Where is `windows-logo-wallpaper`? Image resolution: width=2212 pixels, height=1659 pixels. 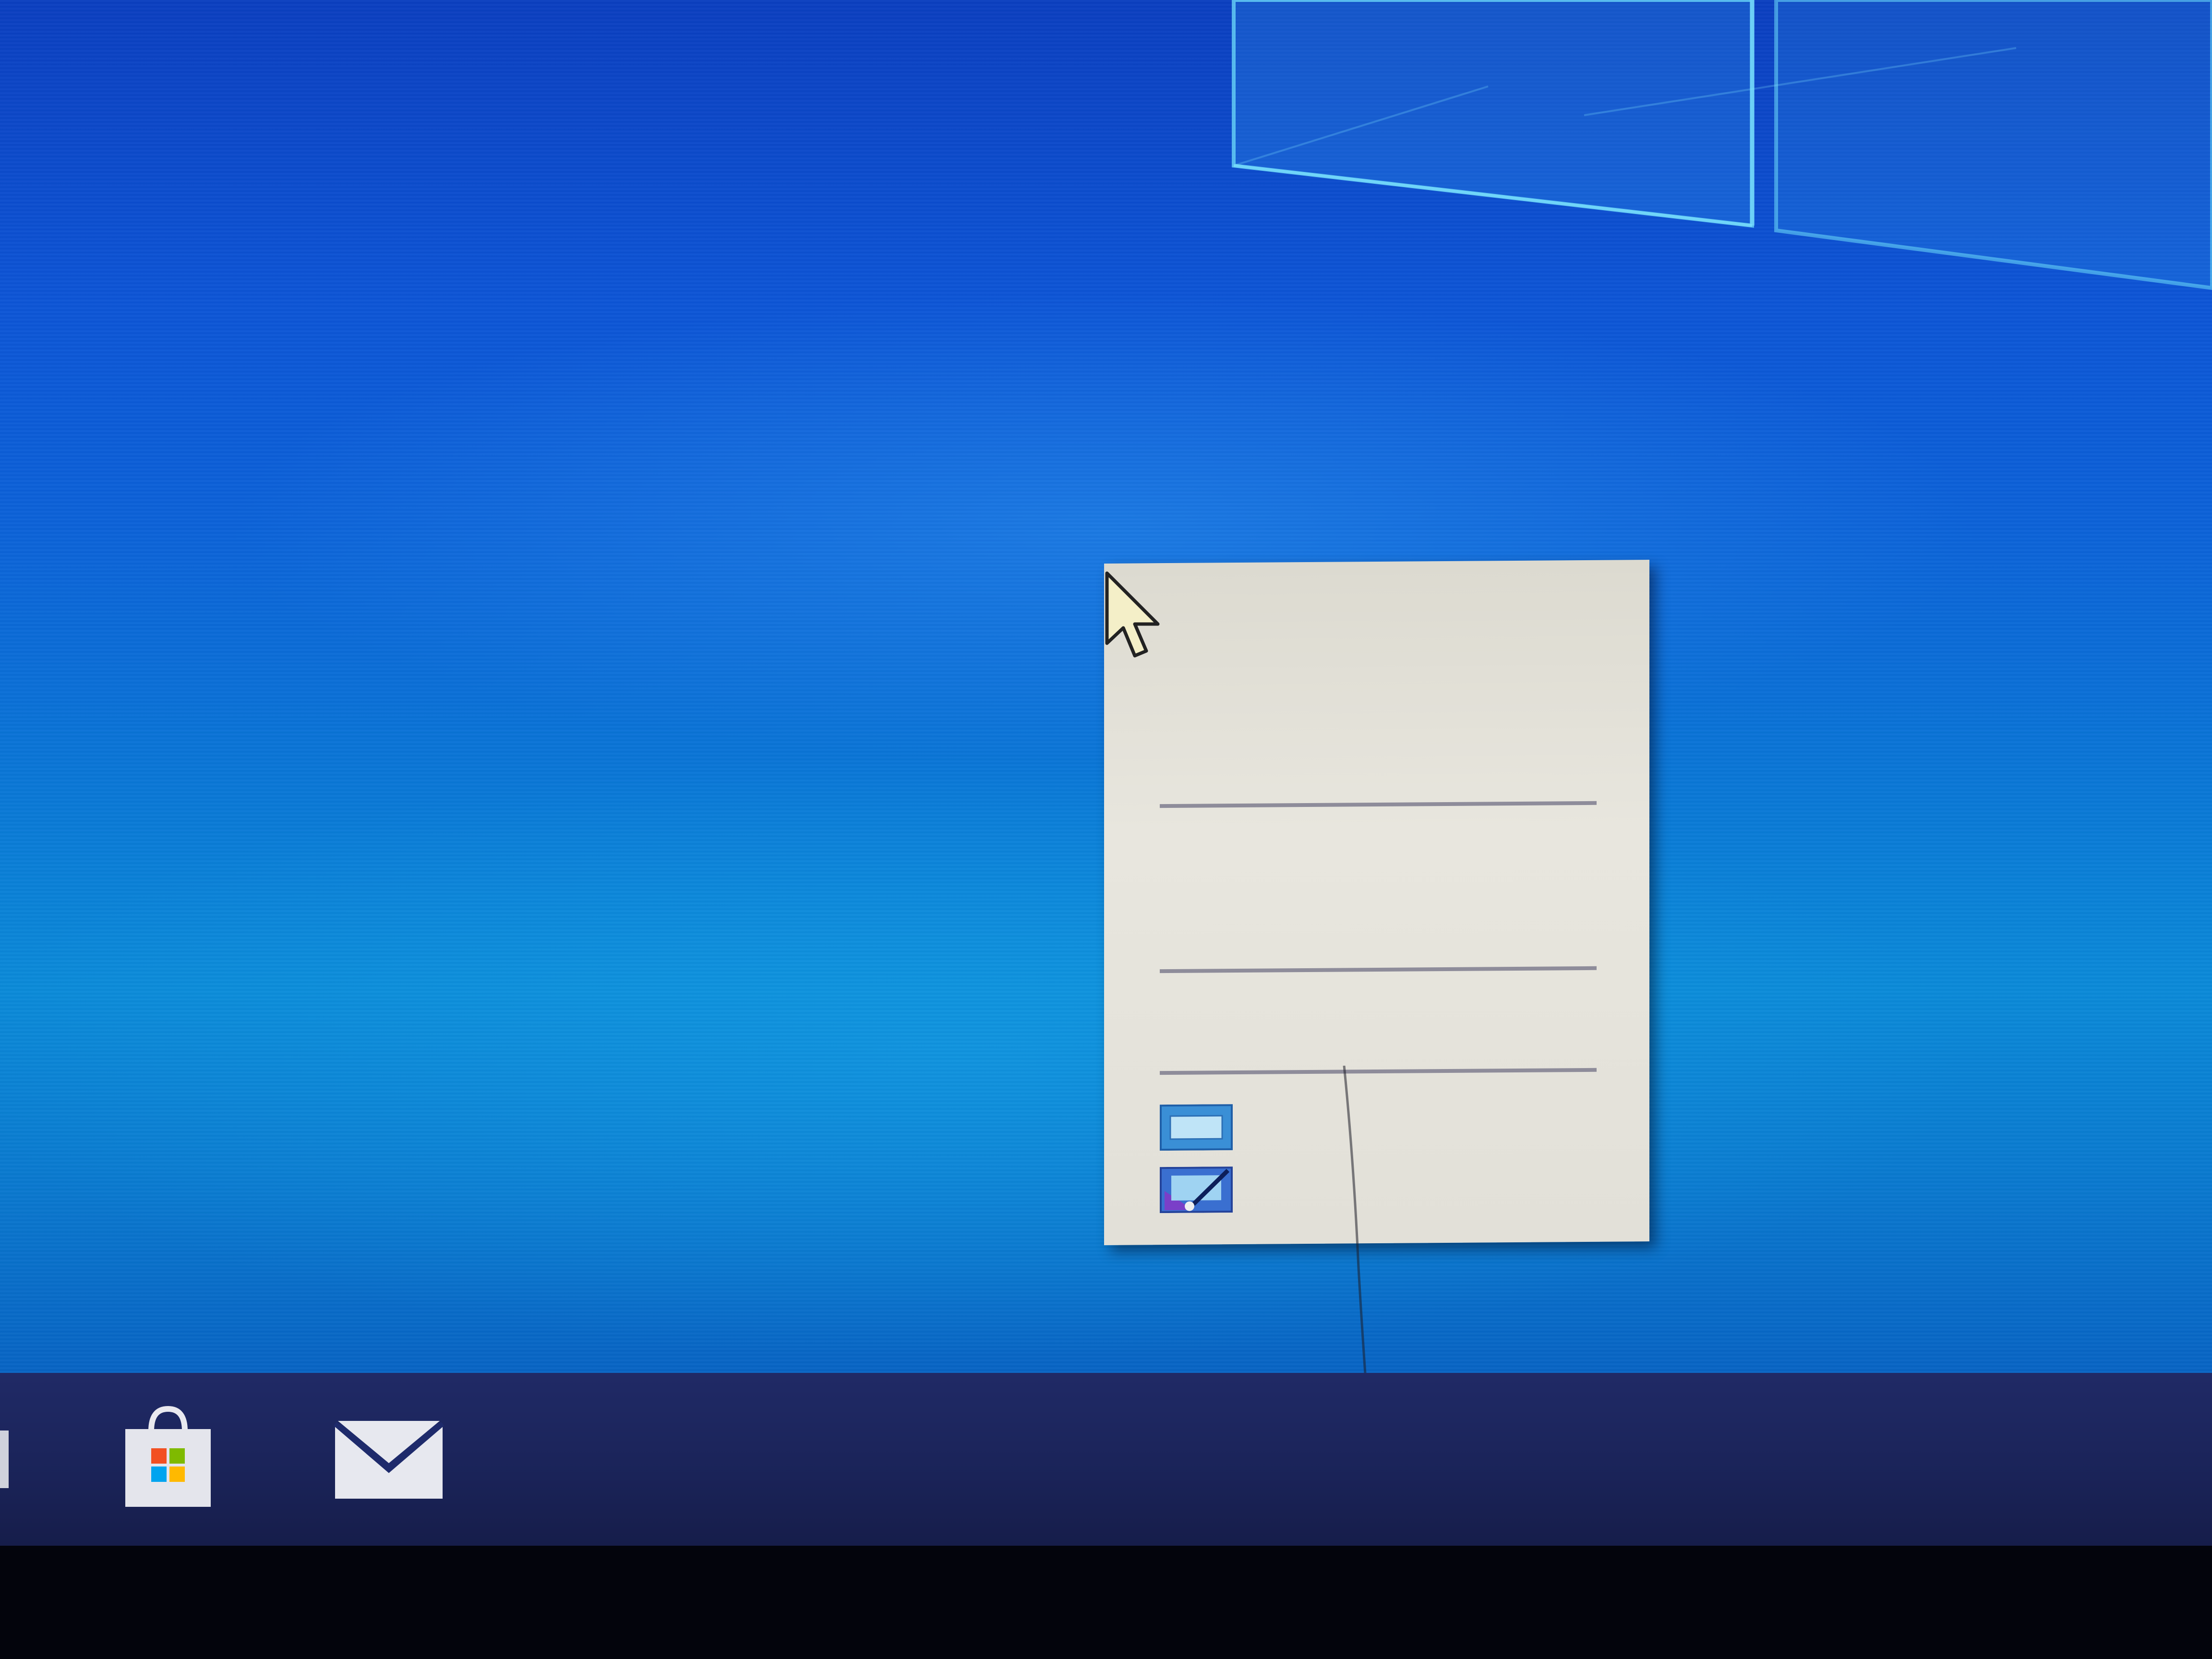
windows-logo-wallpaper is located at coordinates (1722, 145).